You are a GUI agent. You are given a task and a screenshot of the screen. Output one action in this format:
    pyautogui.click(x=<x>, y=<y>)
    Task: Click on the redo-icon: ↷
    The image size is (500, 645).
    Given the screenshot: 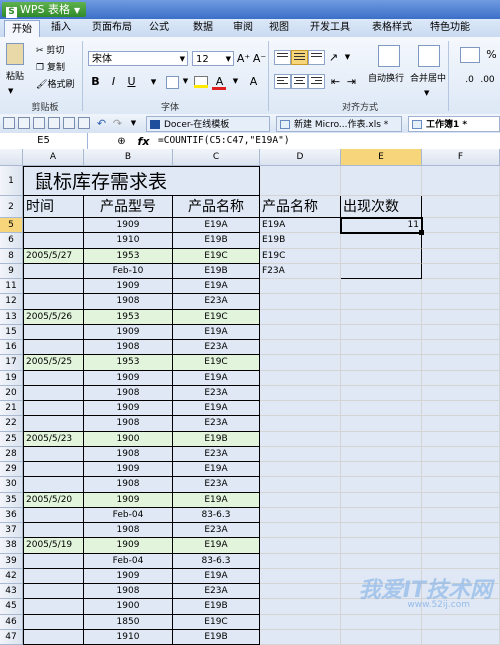 What is the action you would take?
    pyautogui.click(x=117, y=123)
    